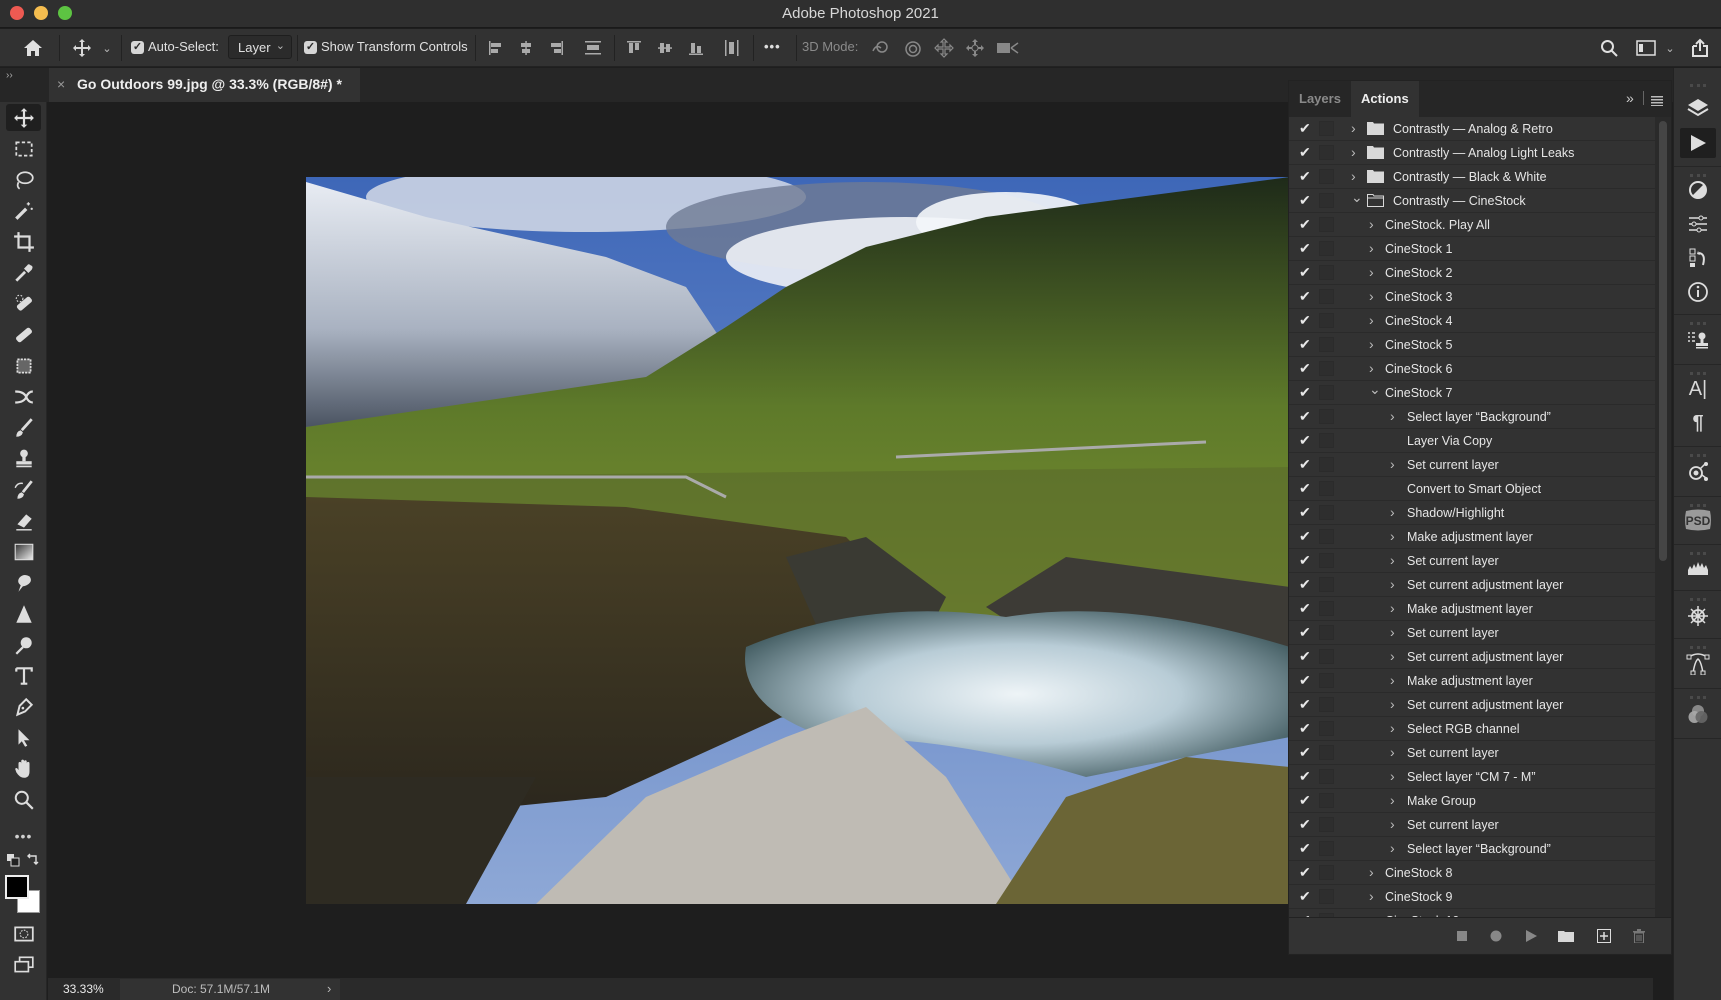  Describe the element at coordinates (1639, 936) in the screenshot. I see `delete-icon` at that location.